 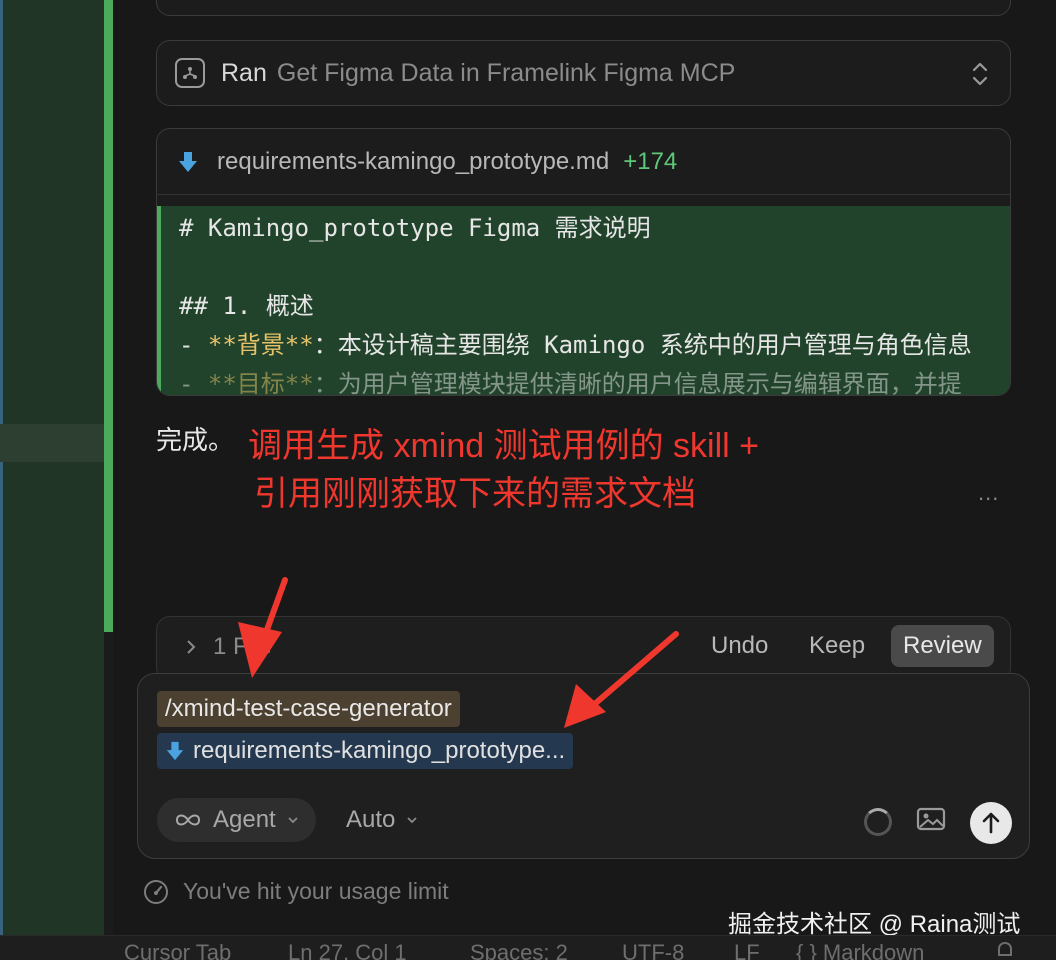 I want to click on diff-line: ## 1. 概述, so click(x=246, y=306).